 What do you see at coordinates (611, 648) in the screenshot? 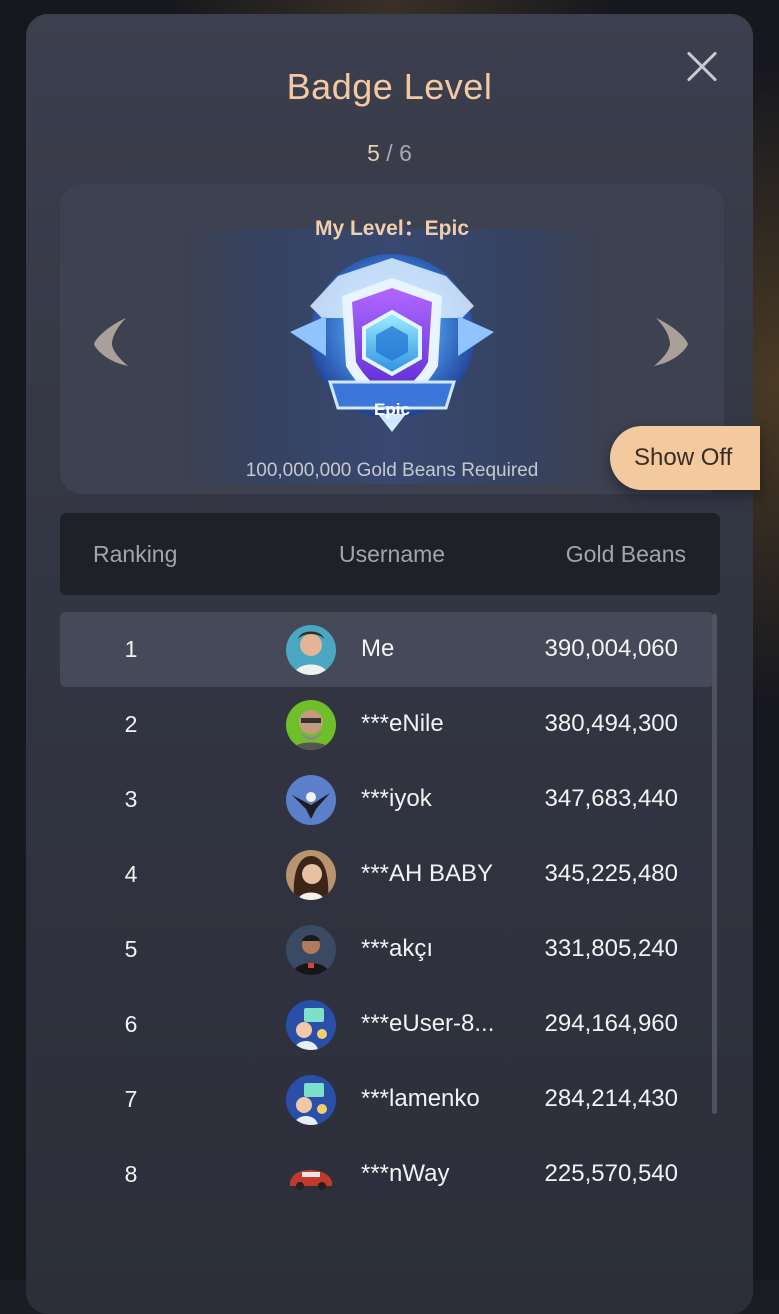
I see `row-gold-beans: 390,004,060` at bounding box center [611, 648].